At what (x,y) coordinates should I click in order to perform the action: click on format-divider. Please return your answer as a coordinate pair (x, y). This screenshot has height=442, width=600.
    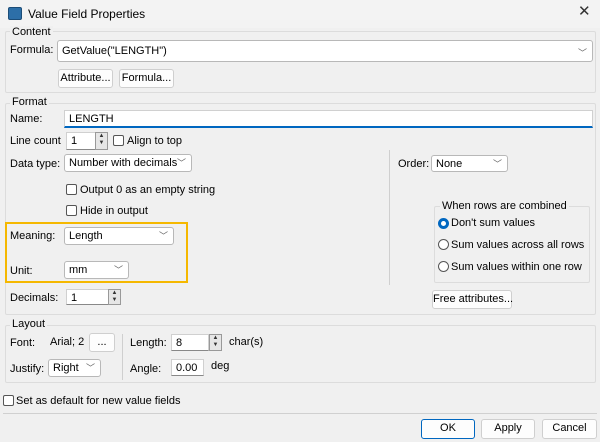
    Looking at the image, I should click on (389, 217).